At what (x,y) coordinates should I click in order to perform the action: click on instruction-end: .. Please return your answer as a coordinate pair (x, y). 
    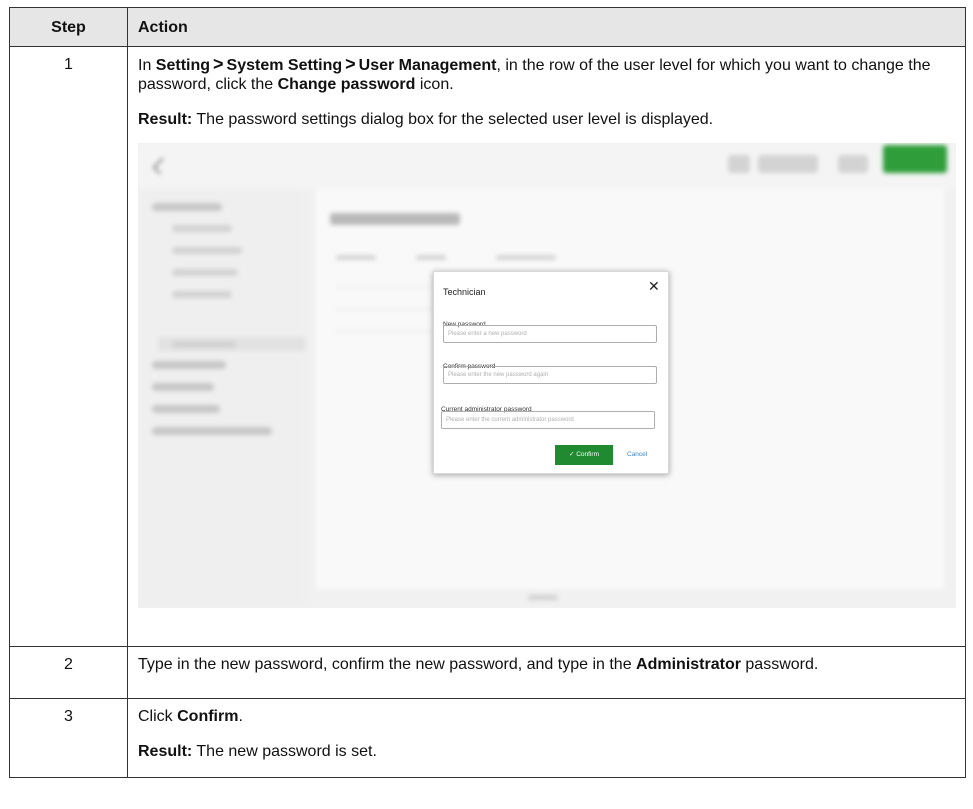
    Looking at the image, I should click on (240, 716).